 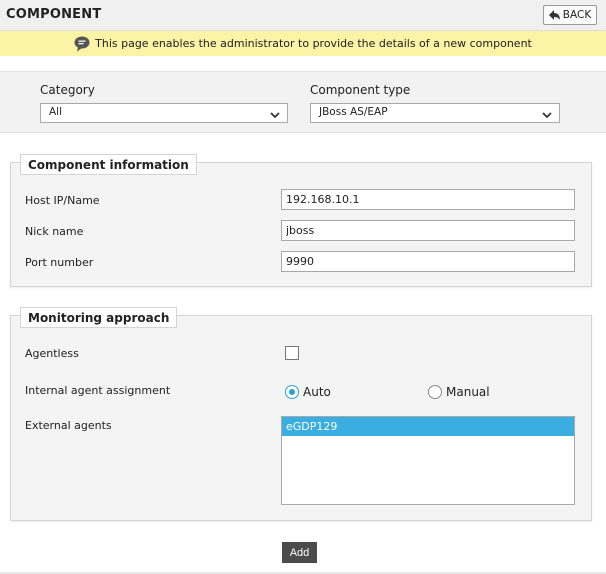 I want to click on host-ip-input, so click(x=428, y=199).